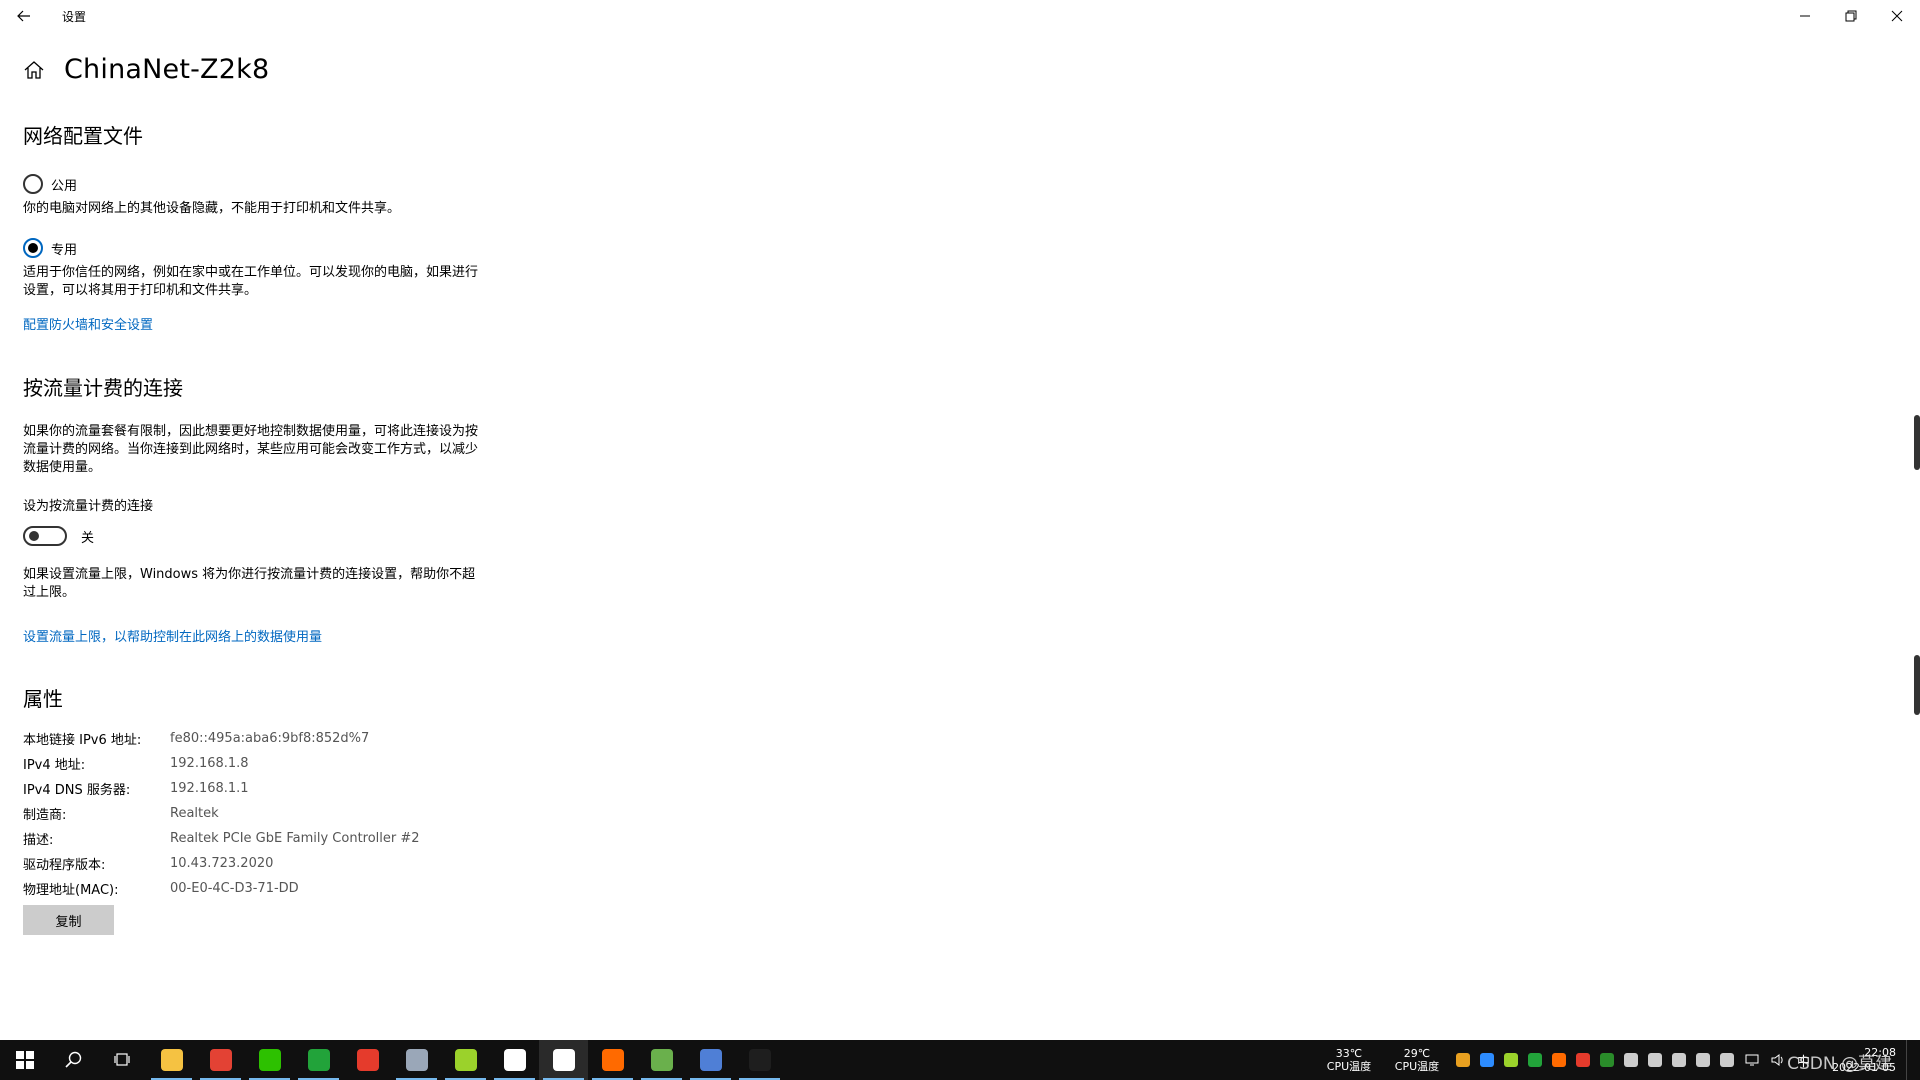  I want to click on minimize-icon, so click(1805, 16).